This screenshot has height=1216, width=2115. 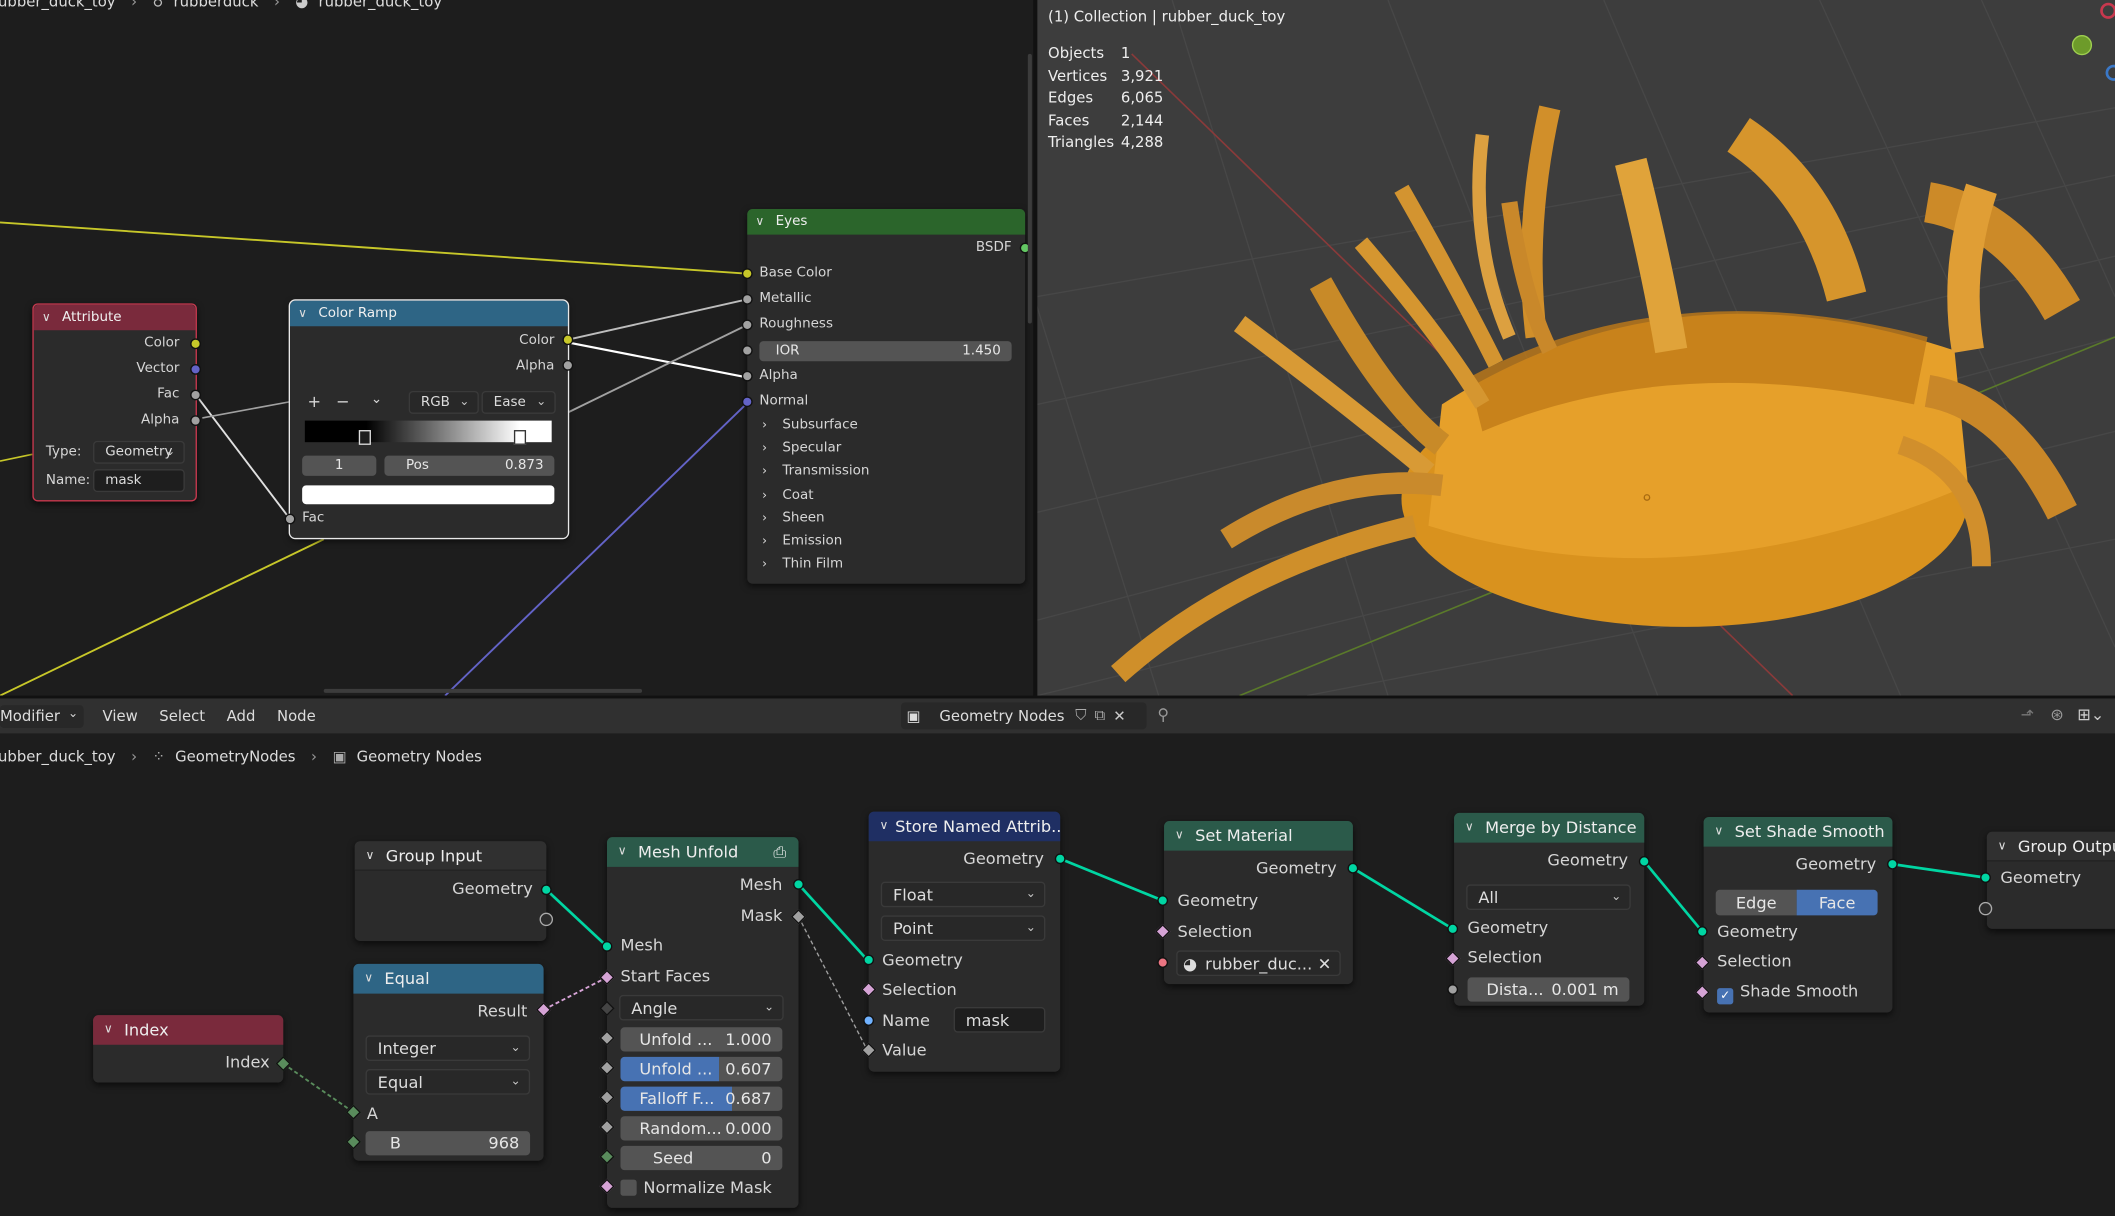 I want to click on socket-eyes-alpha, so click(x=747, y=376).